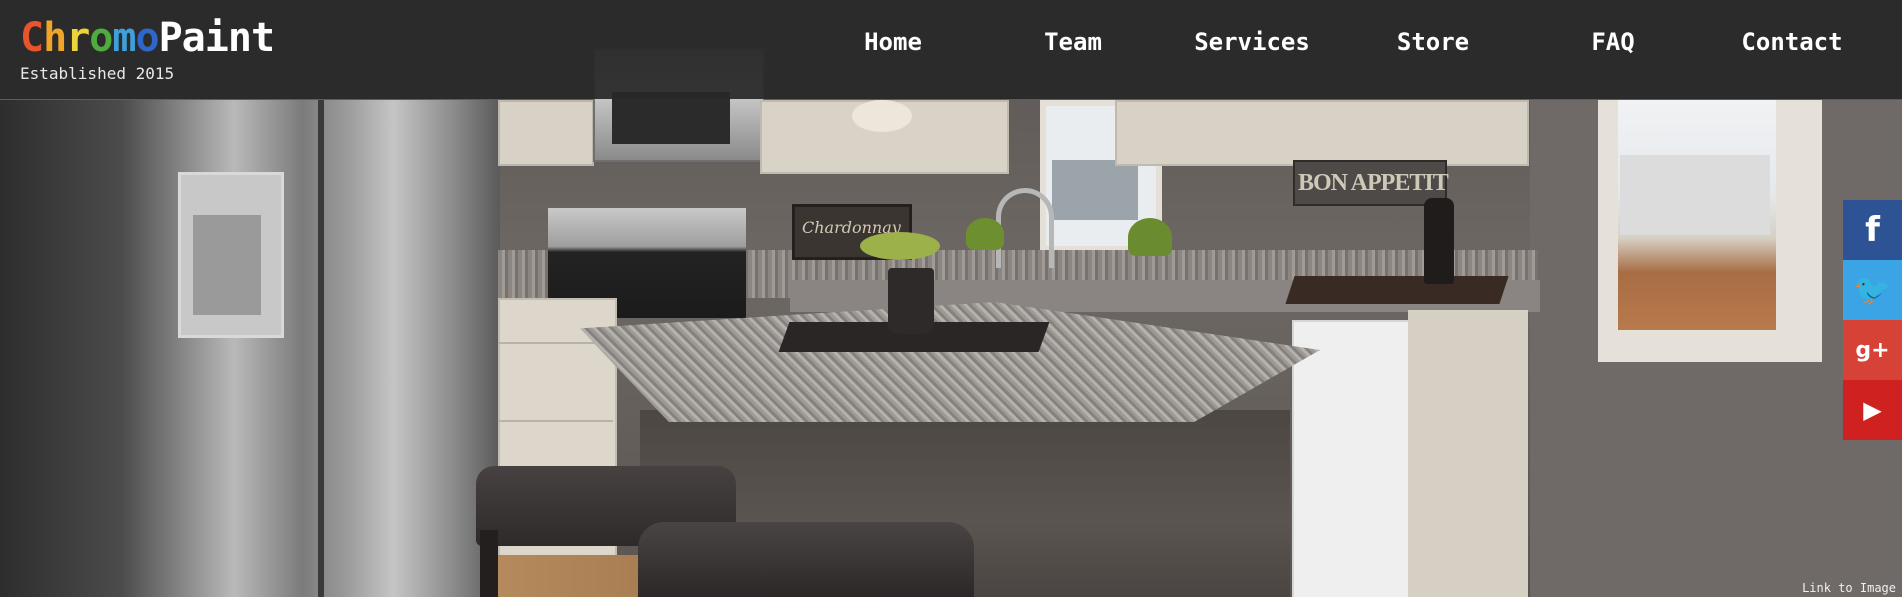 Image resolution: width=1902 pixels, height=597 pixels. What do you see at coordinates (882, 116) in the screenshot?
I see `orchid-flower` at bounding box center [882, 116].